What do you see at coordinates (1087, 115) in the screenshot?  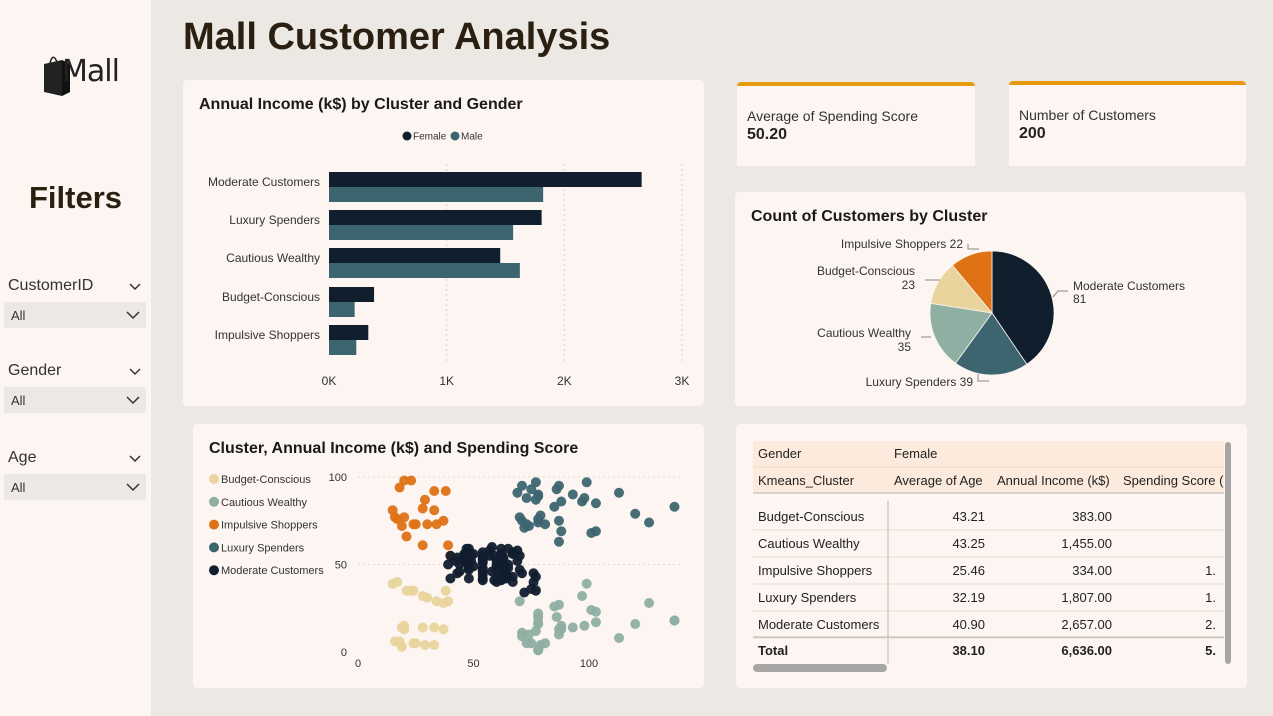 I see `kpi-label: Number of Customers` at bounding box center [1087, 115].